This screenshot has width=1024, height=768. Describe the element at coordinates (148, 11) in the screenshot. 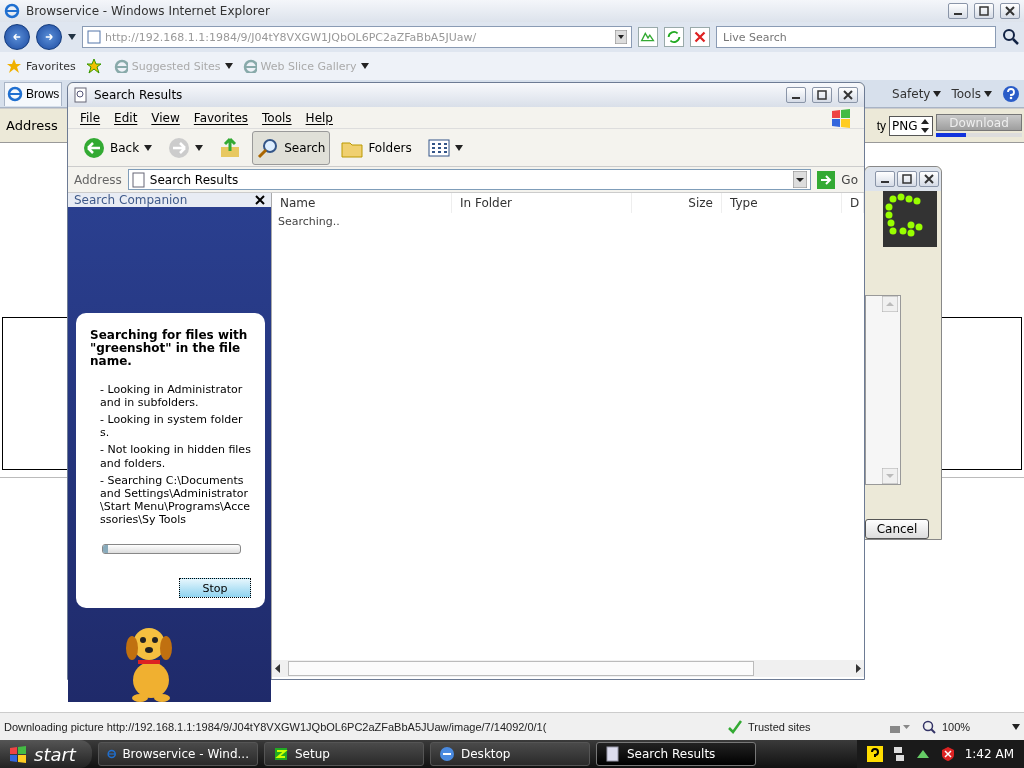

I see `window-title: Browservice - Windows Internet Explorer` at that location.